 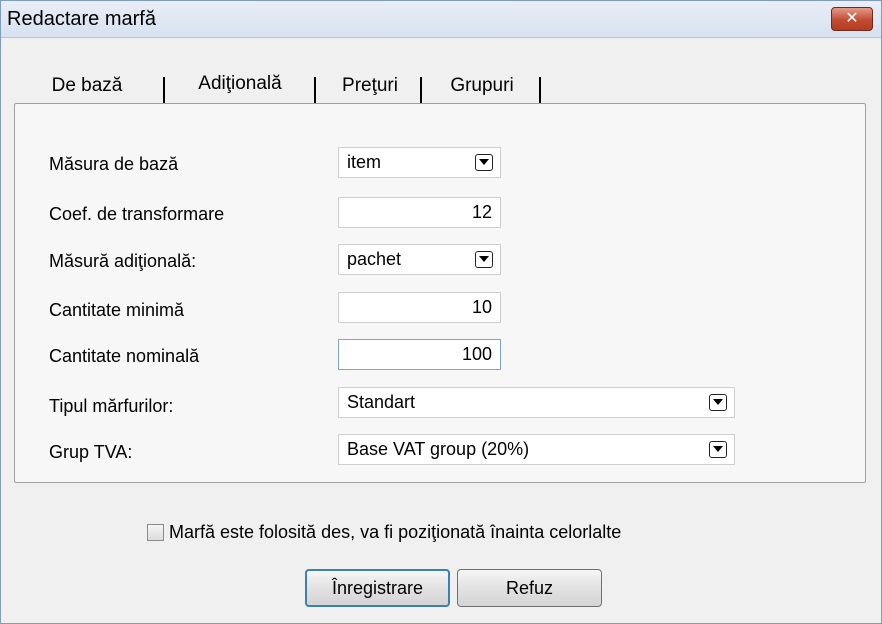 What do you see at coordinates (155, 532) in the screenshot?
I see `frequent-checkbox` at bounding box center [155, 532].